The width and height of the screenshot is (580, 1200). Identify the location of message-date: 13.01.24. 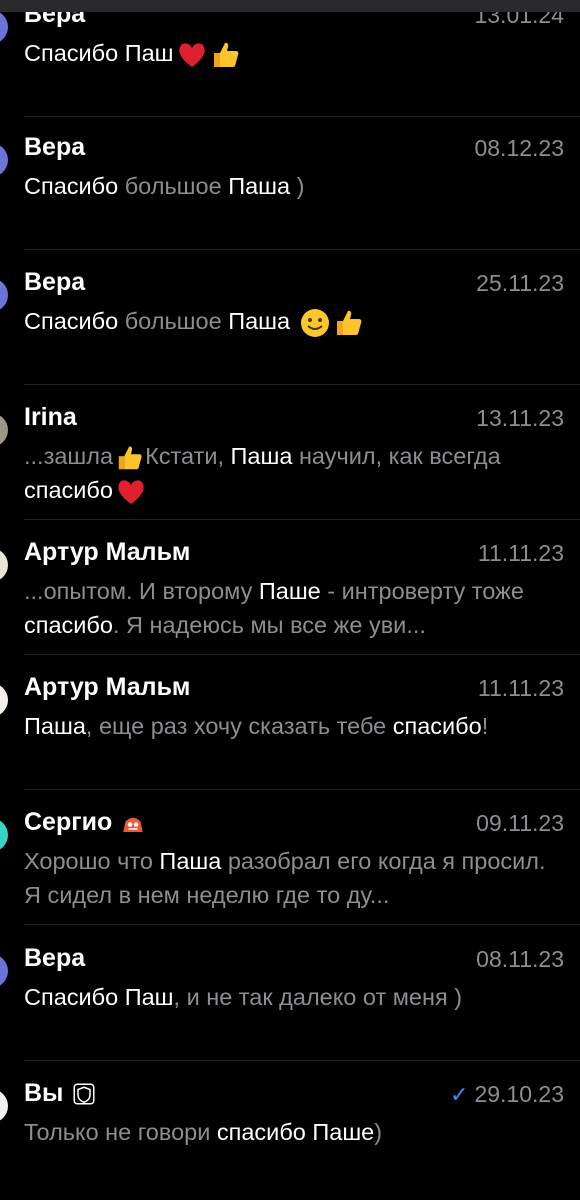
(519, 20).